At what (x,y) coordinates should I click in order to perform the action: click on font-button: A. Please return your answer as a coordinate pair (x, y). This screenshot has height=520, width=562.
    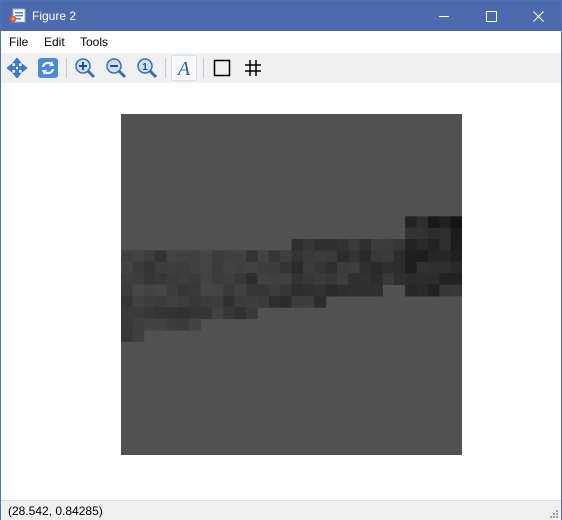
    Looking at the image, I should click on (184, 68).